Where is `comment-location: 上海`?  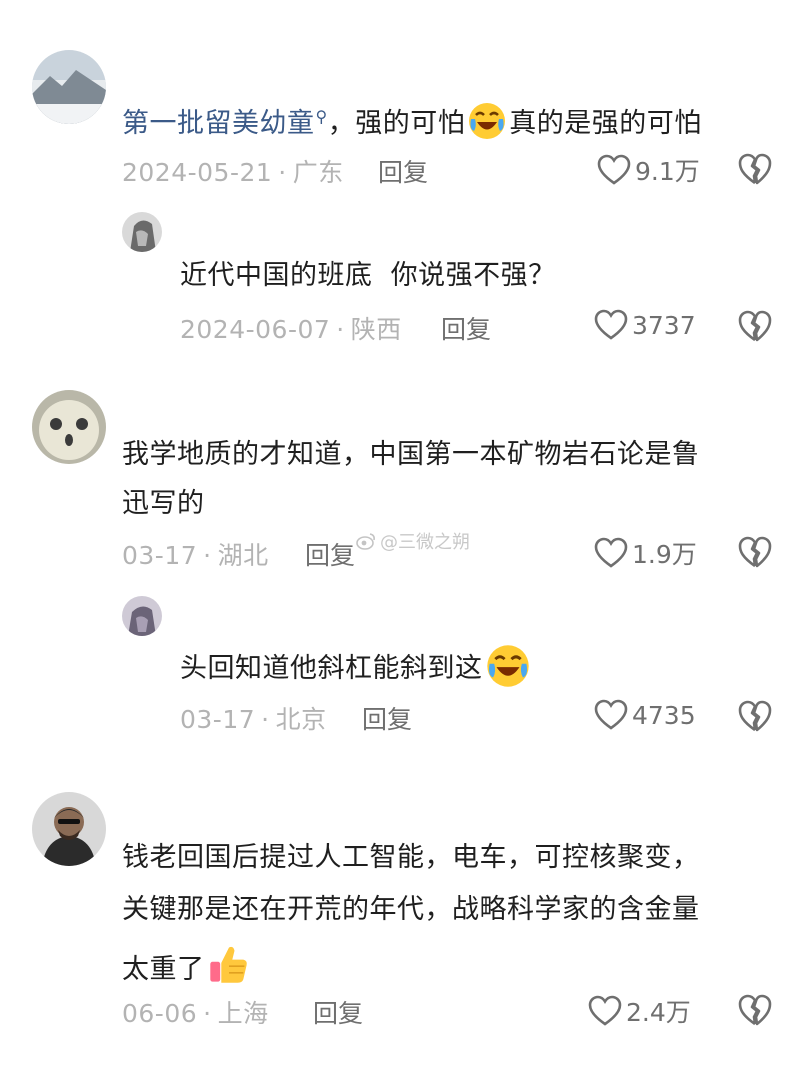 comment-location: 上海 is located at coordinates (243, 1013).